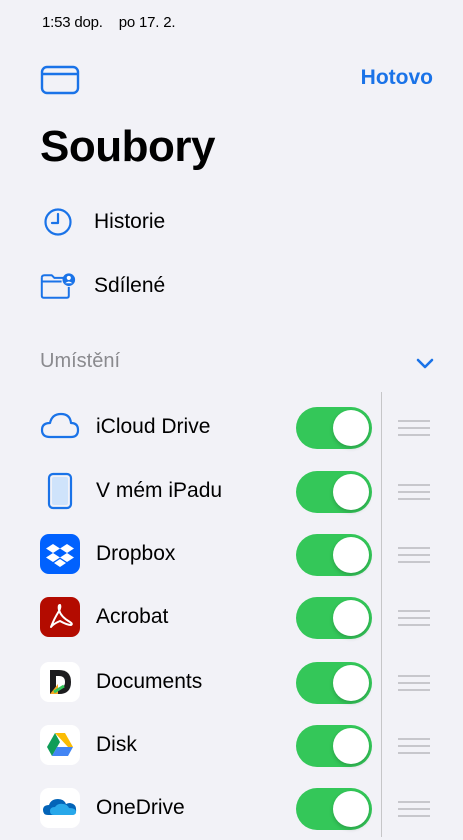 This screenshot has width=463, height=840. I want to click on location-row-acrobat: Acrobat, so click(231, 617).